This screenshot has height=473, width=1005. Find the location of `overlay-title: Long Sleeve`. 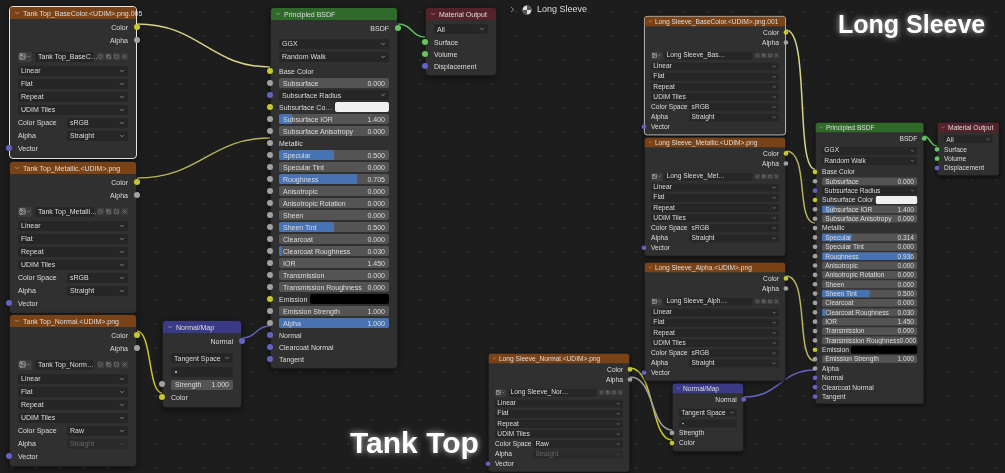

overlay-title: Long Sleeve is located at coordinates (912, 24).